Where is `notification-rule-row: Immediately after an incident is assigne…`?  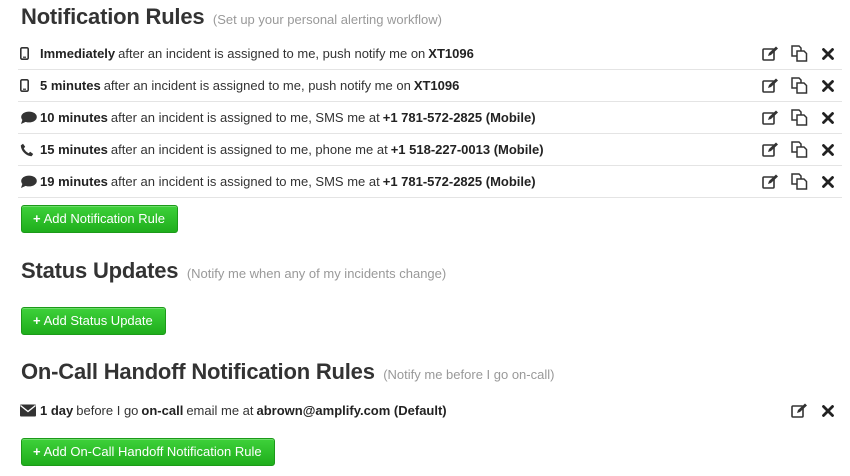 notification-rule-row: Immediately after an incident is assigne… is located at coordinates (430, 54).